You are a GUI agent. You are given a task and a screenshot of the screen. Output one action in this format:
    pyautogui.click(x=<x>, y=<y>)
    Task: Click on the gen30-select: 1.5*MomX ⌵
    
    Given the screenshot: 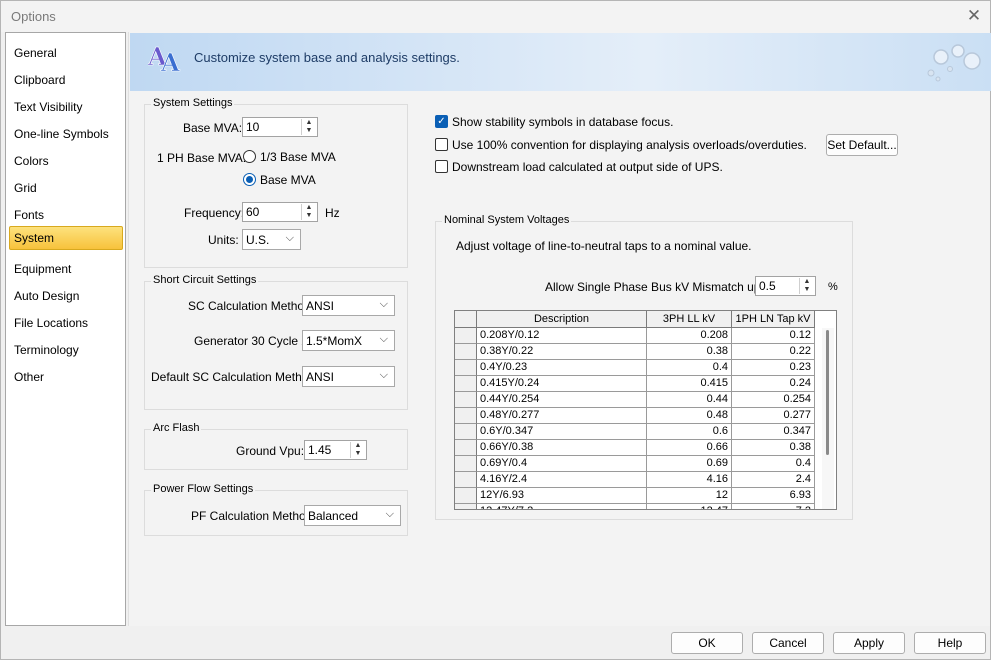 What is the action you would take?
    pyautogui.click(x=348, y=340)
    